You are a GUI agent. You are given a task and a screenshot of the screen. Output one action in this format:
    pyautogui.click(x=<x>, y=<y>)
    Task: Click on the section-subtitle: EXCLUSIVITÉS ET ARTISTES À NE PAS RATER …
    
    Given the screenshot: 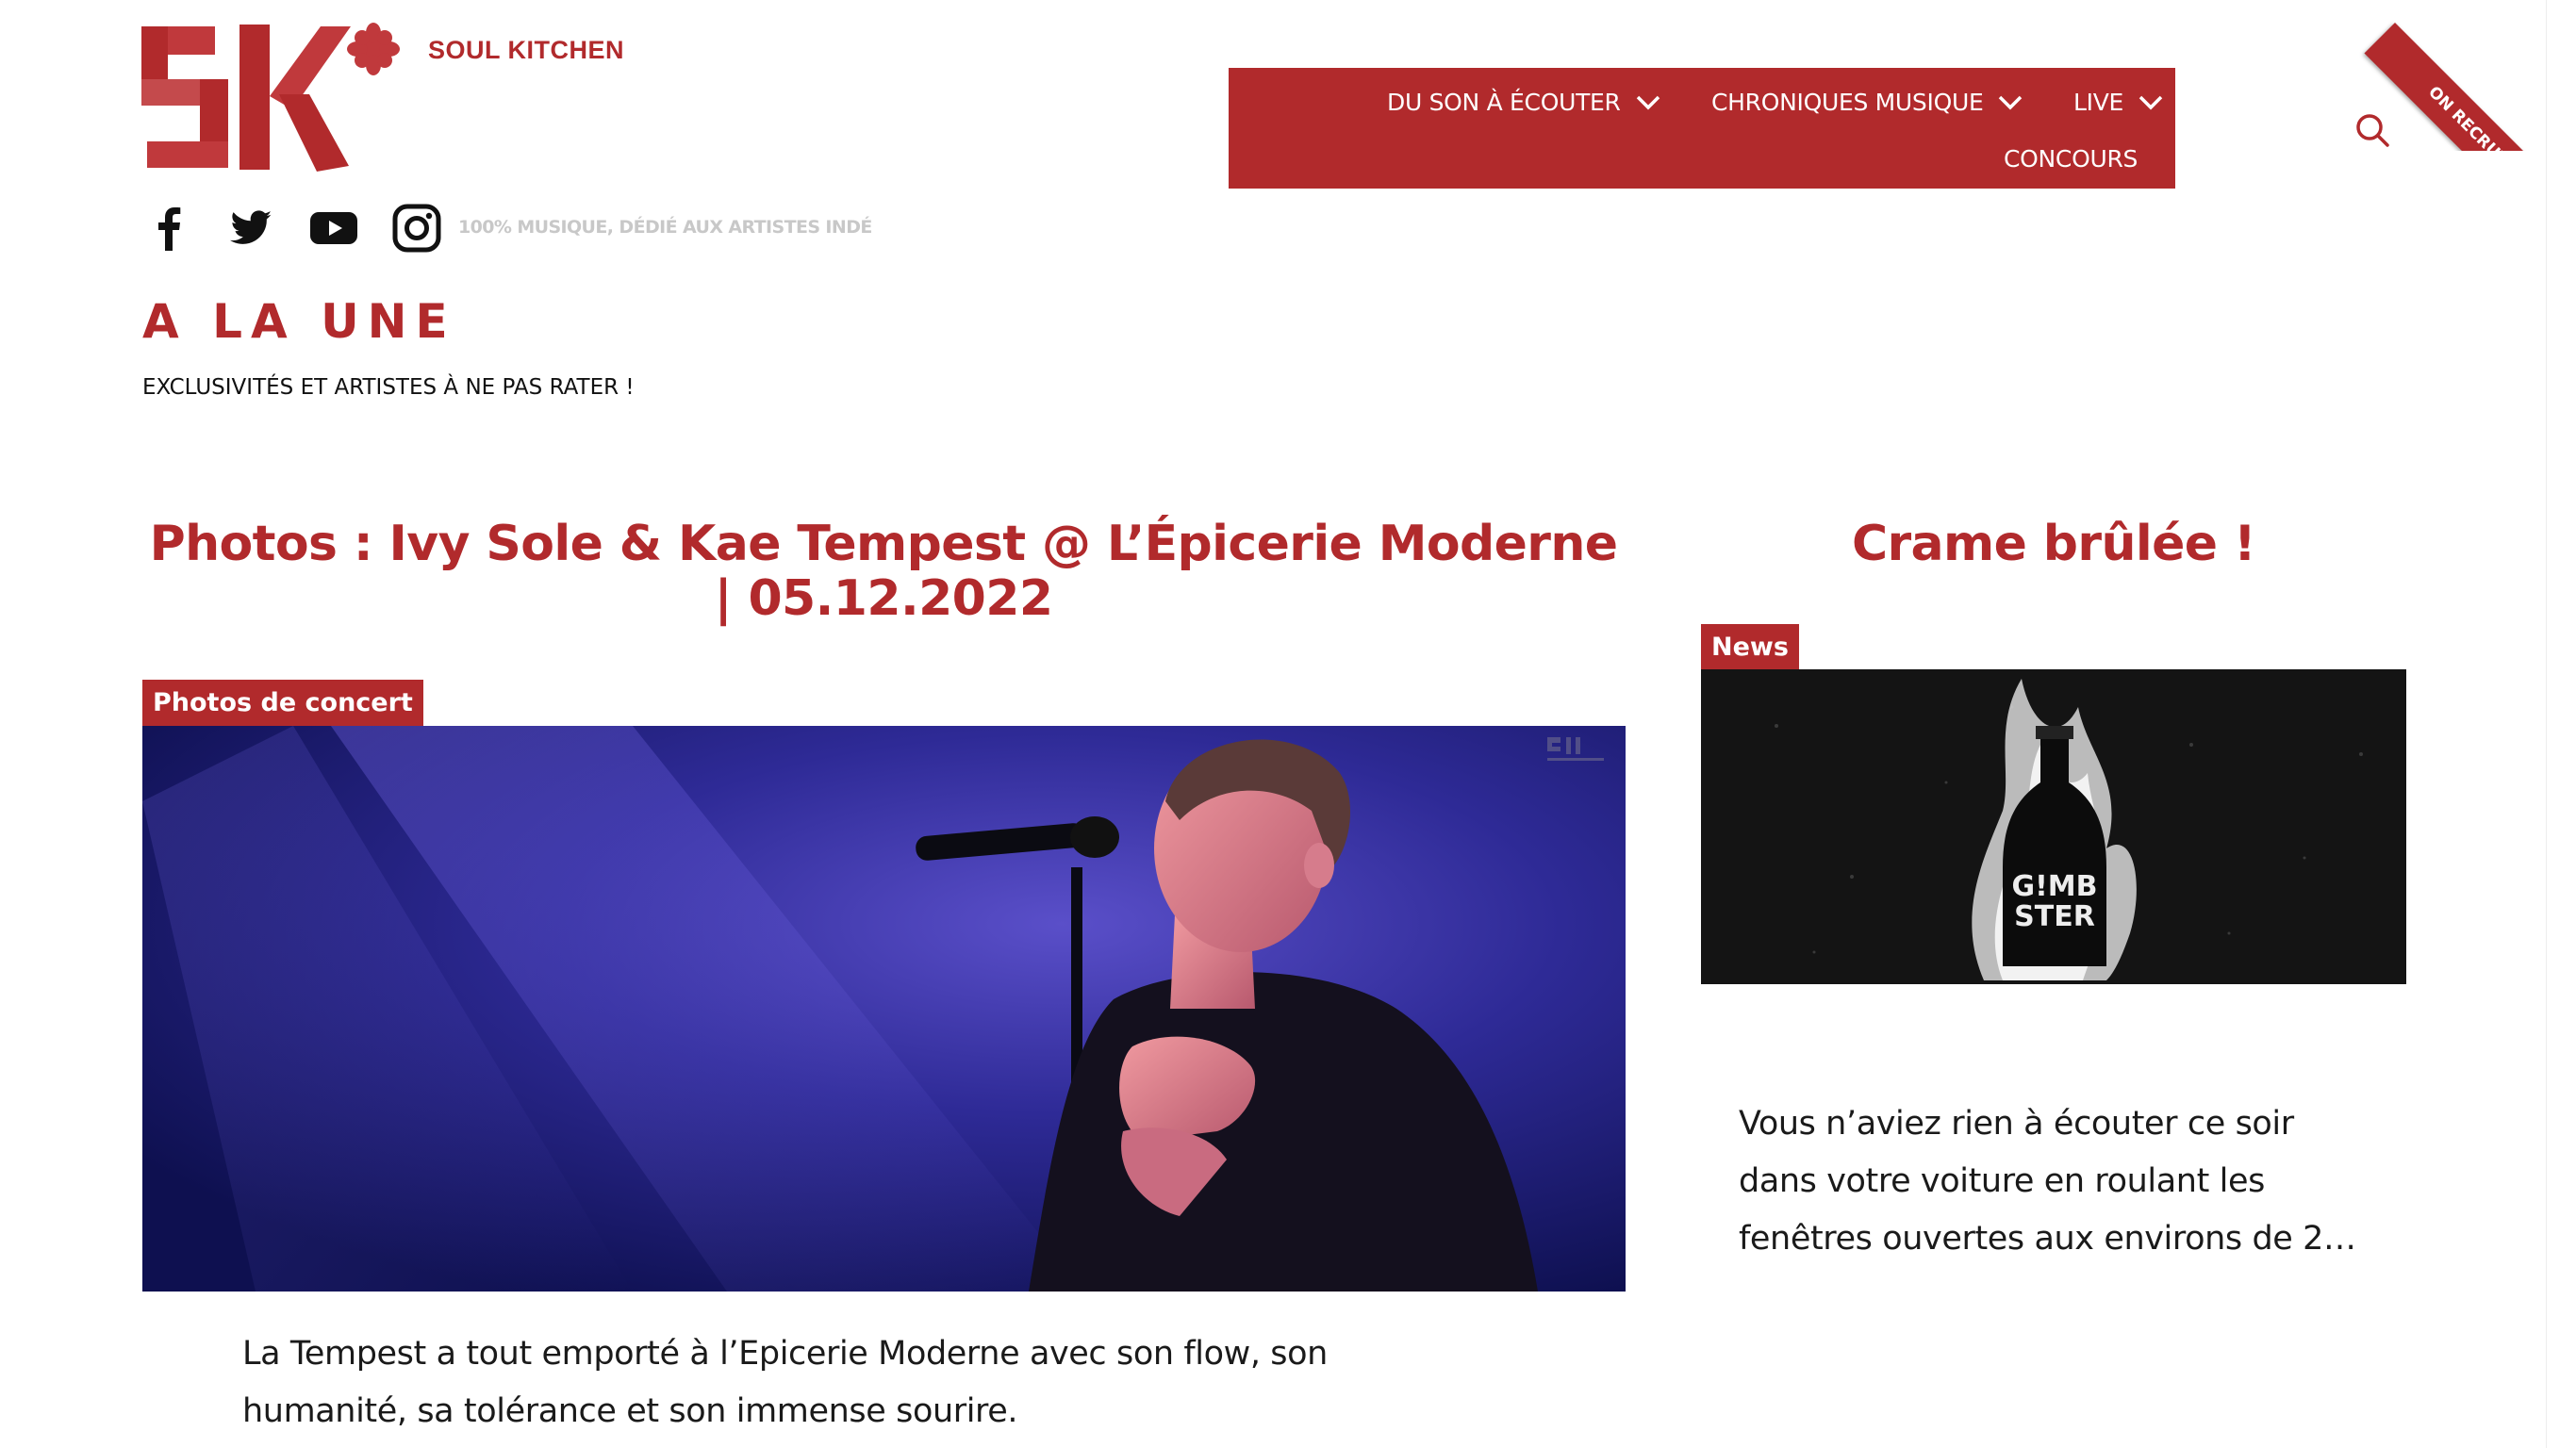 What is the action you would take?
    pyautogui.click(x=388, y=387)
    